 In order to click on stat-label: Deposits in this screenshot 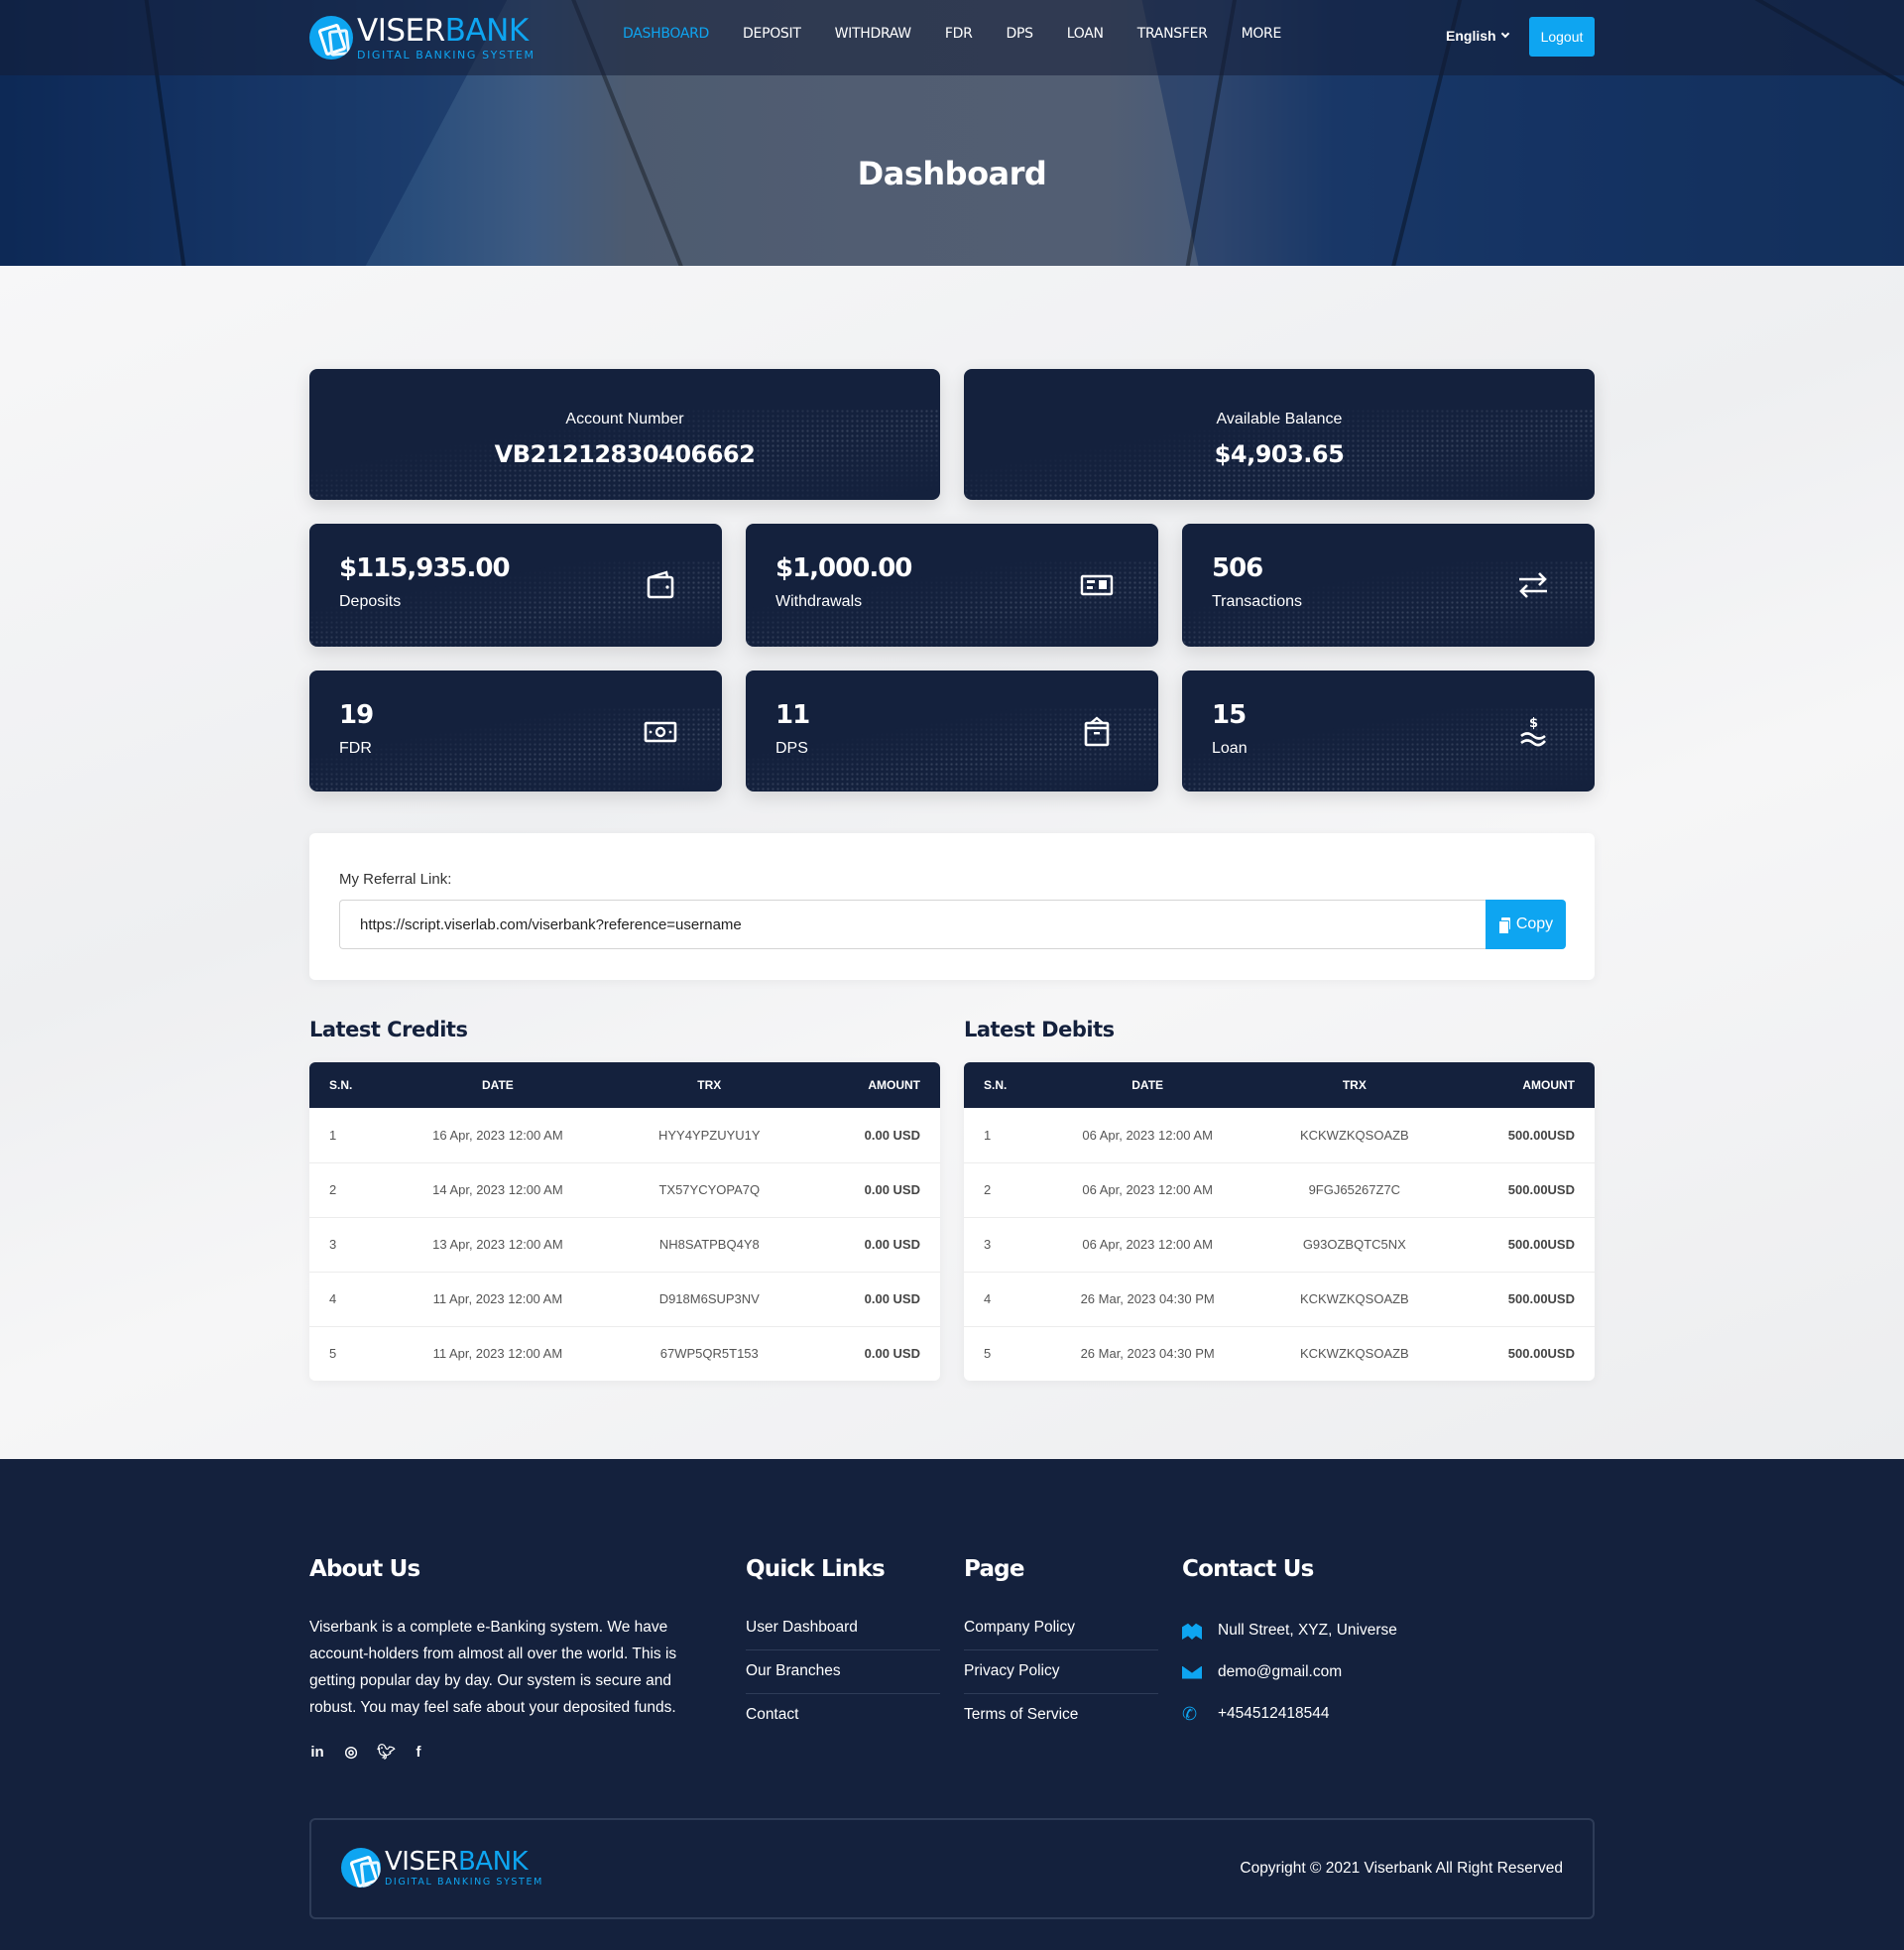, I will do `click(370, 602)`.